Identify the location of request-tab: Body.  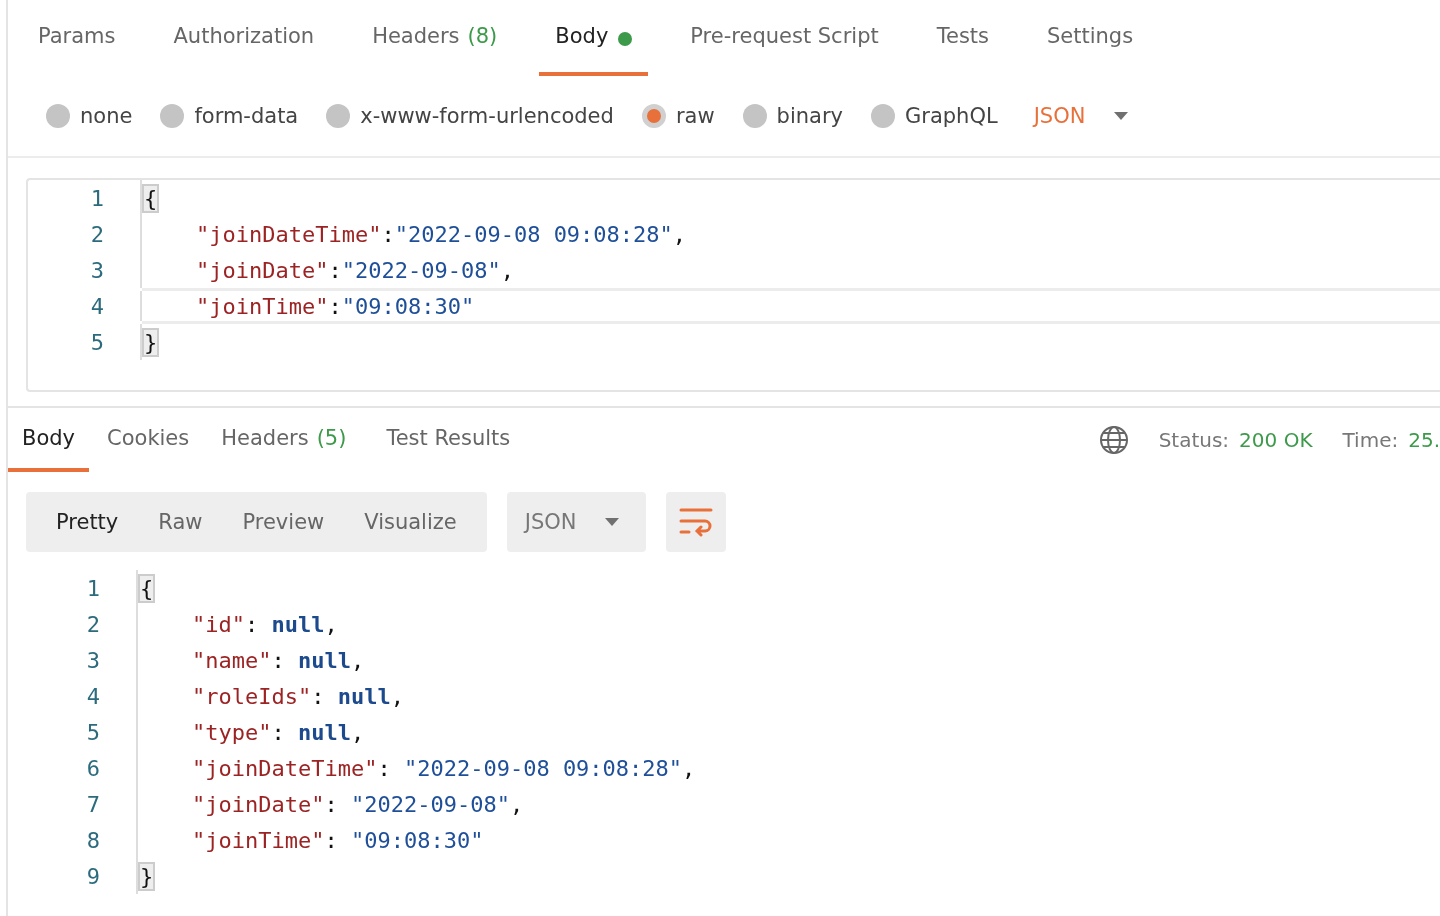
(594, 38).